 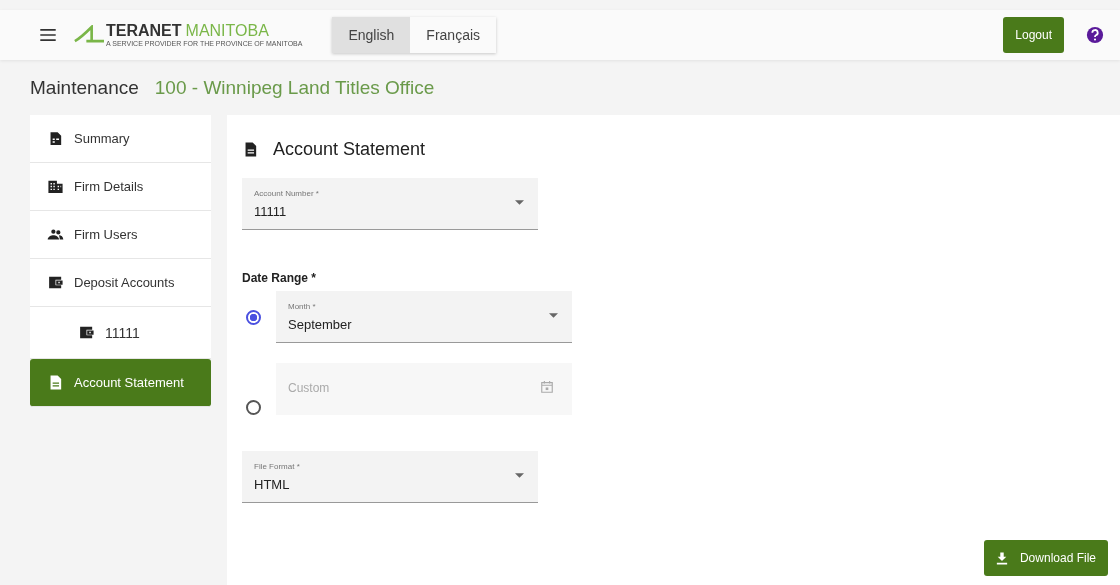 What do you see at coordinates (120, 283) in the screenshot?
I see `sidebar-item: Deposit Accounts` at bounding box center [120, 283].